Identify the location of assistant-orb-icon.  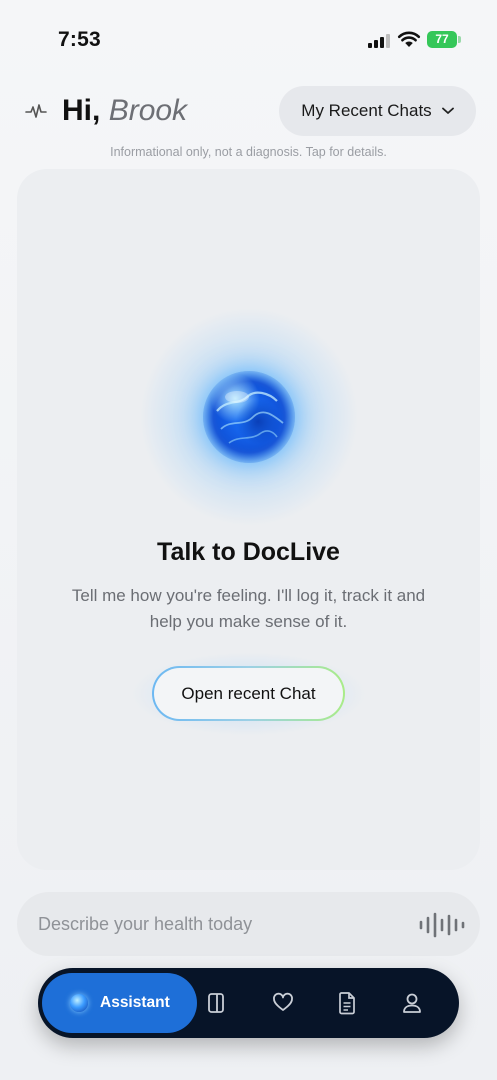
(249, 417).